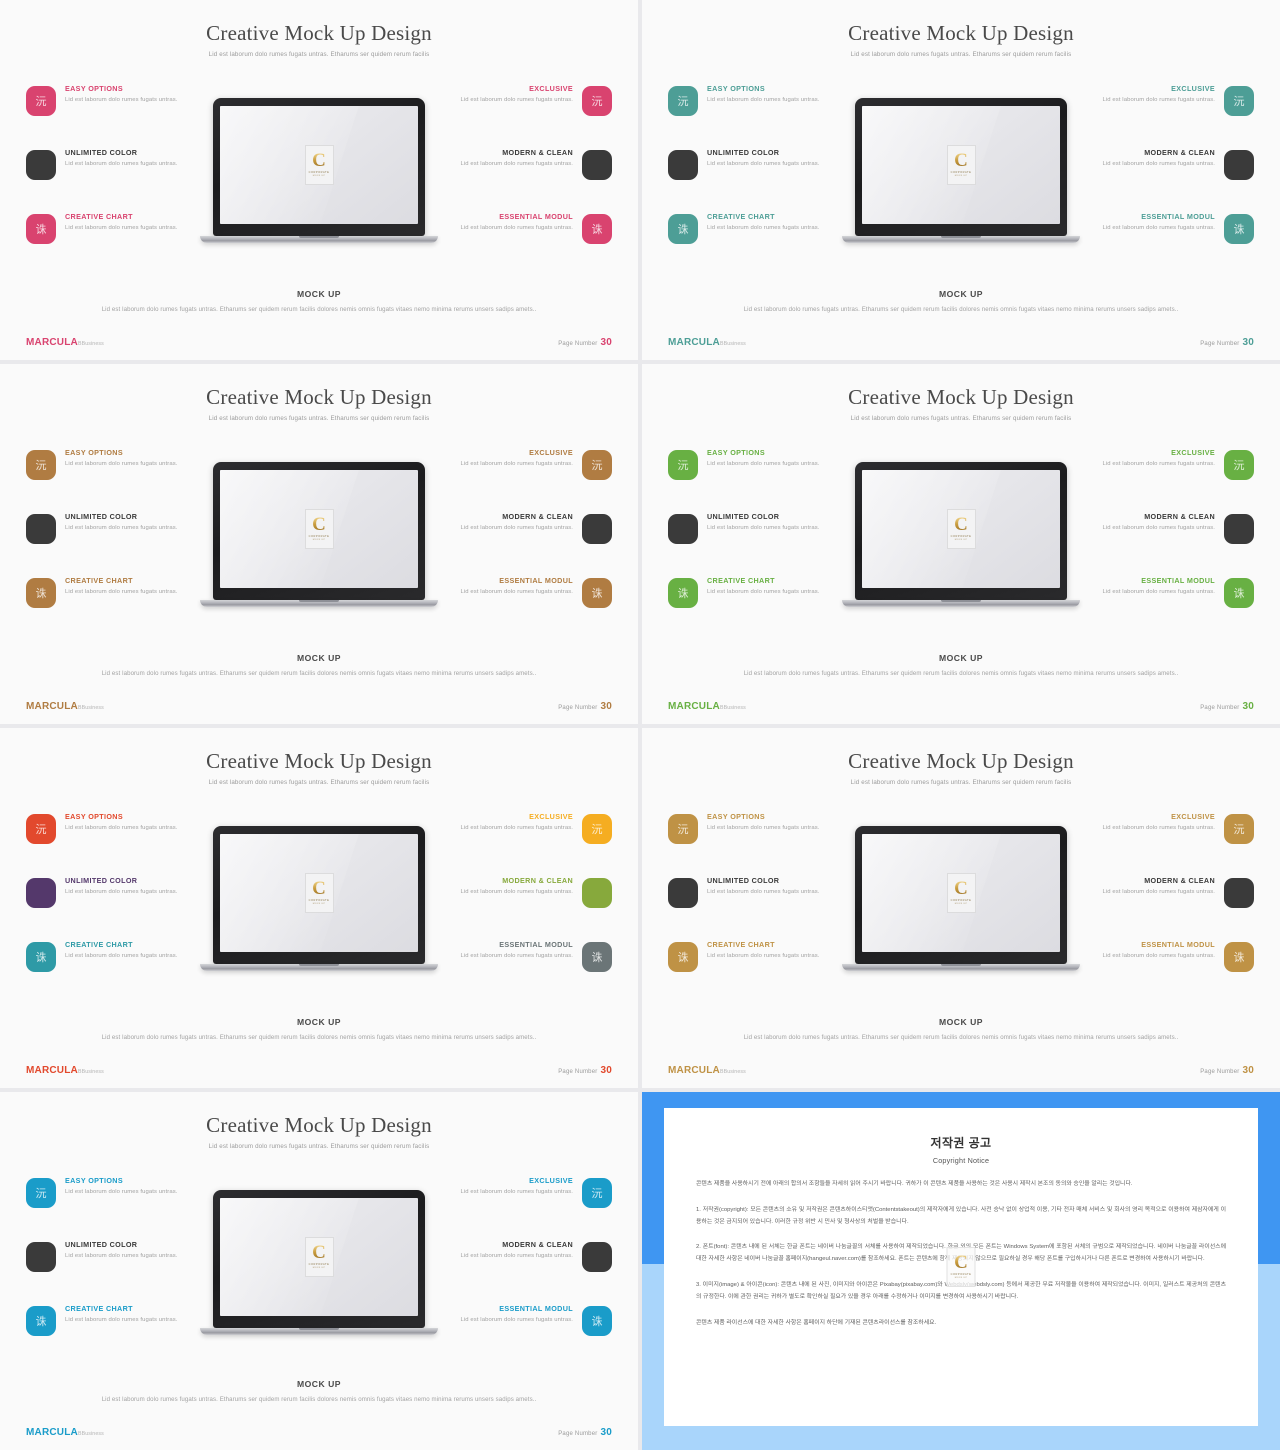 This screenshot has height=1450, width=1280. Describe the element at coordinates (961, 1143) in the screenshot. I see `copyright-heading: 저작권 공고` at that location.